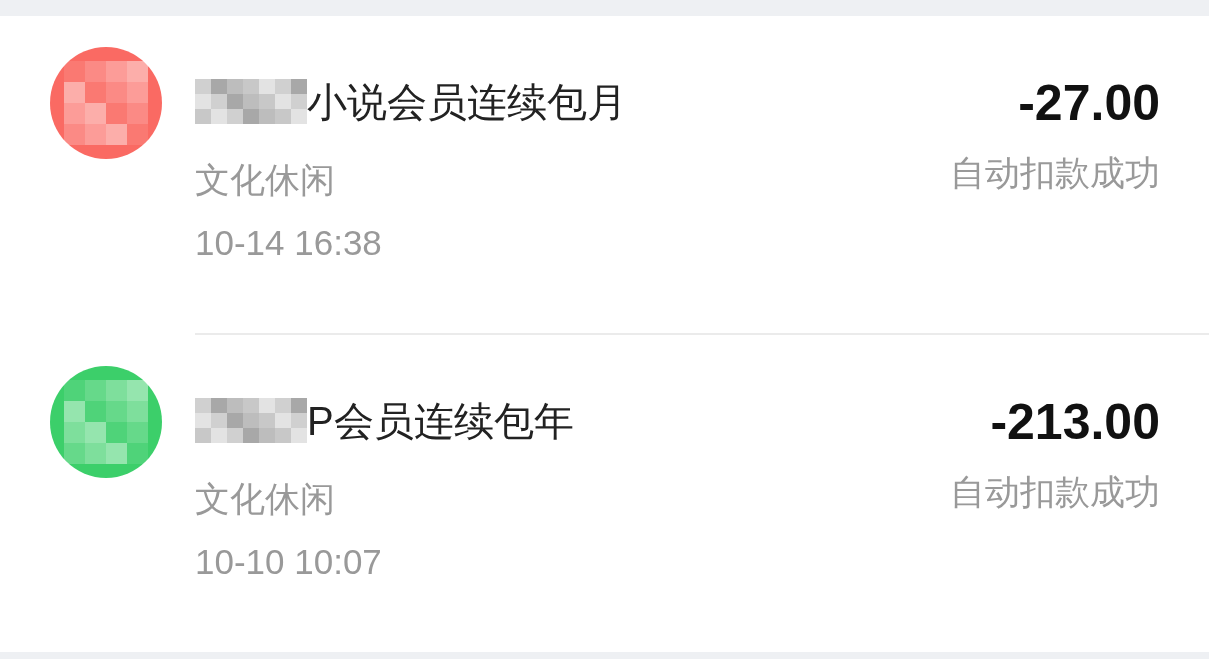  Describe the element at coordinates (288, 562) in the screenshot. I see `transaction-time: 10-10 10:07` at that location.